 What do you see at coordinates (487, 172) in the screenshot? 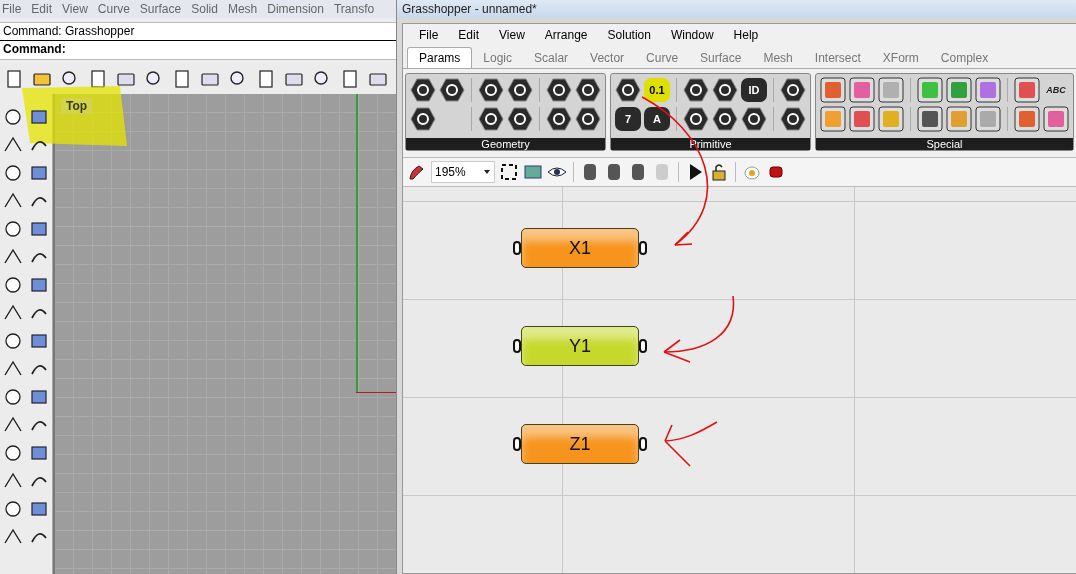
I see `caret-icon` at bounding box center [487, 172].